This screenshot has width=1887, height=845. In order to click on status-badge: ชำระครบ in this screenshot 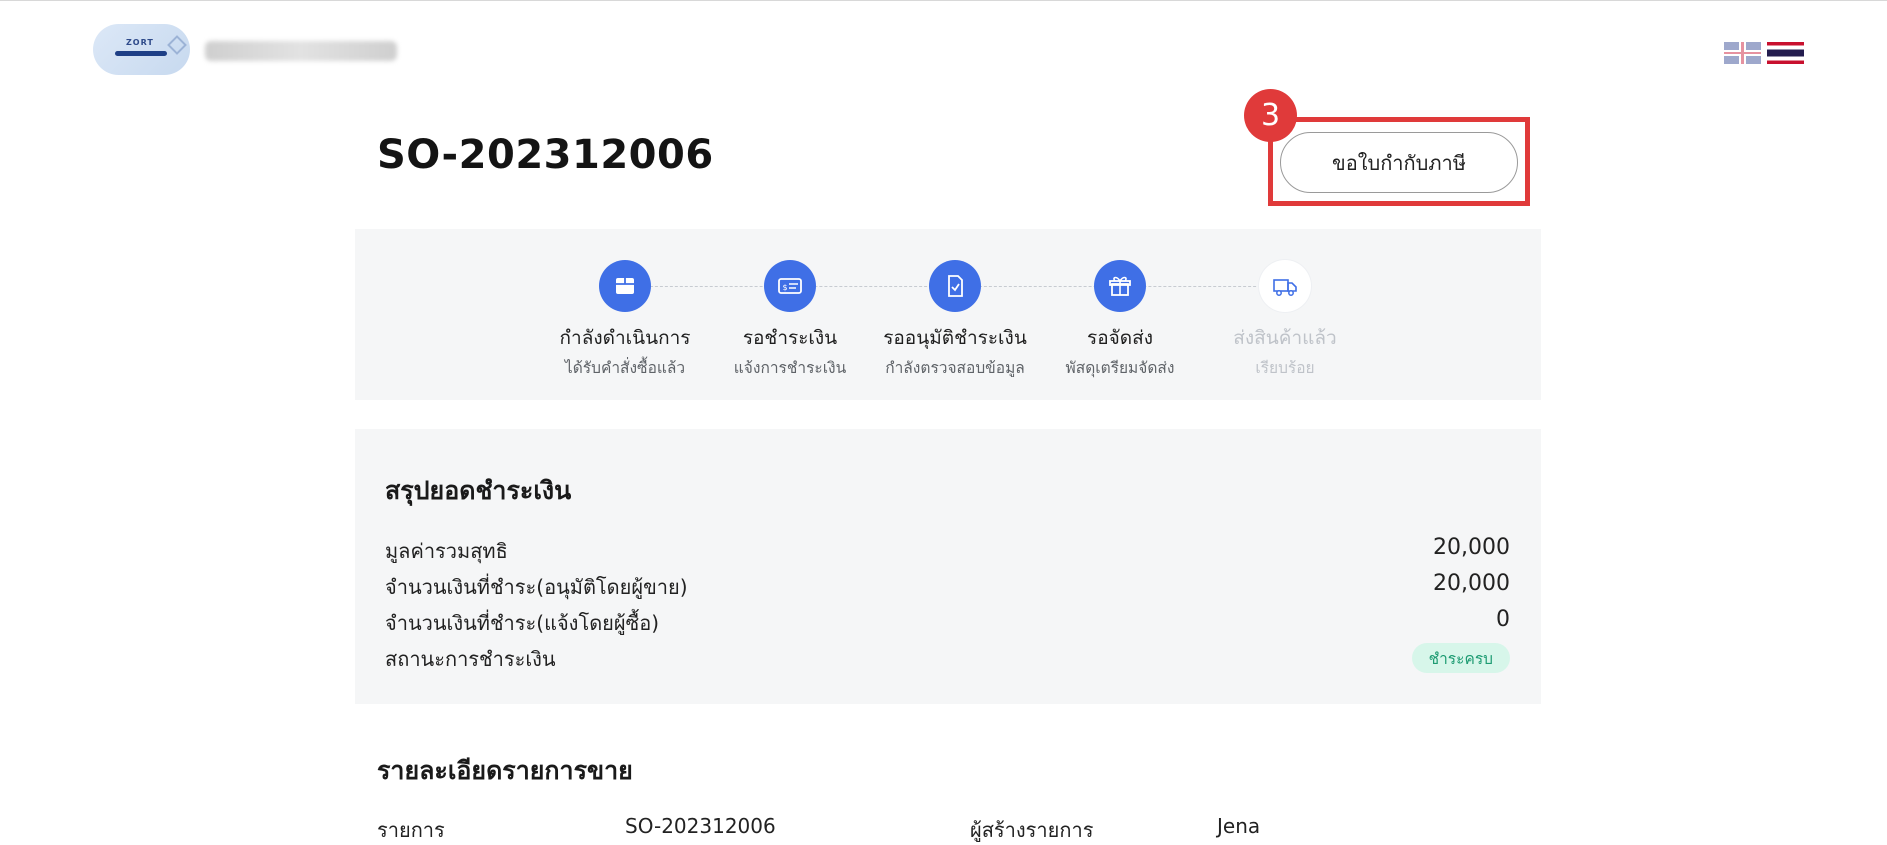, I will do `click(1460, 658)`.